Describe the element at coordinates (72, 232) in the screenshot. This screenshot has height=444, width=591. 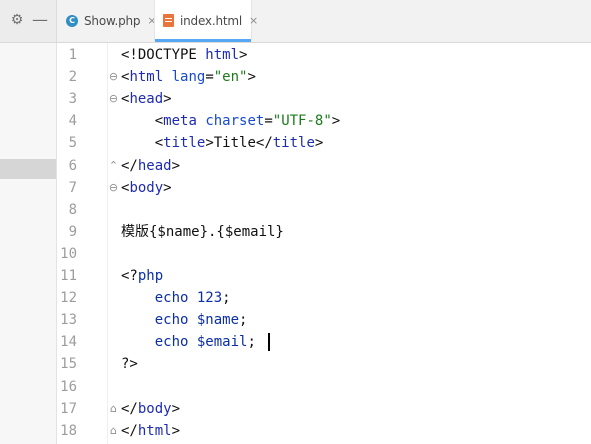
I see `line-number: 9` at that location.